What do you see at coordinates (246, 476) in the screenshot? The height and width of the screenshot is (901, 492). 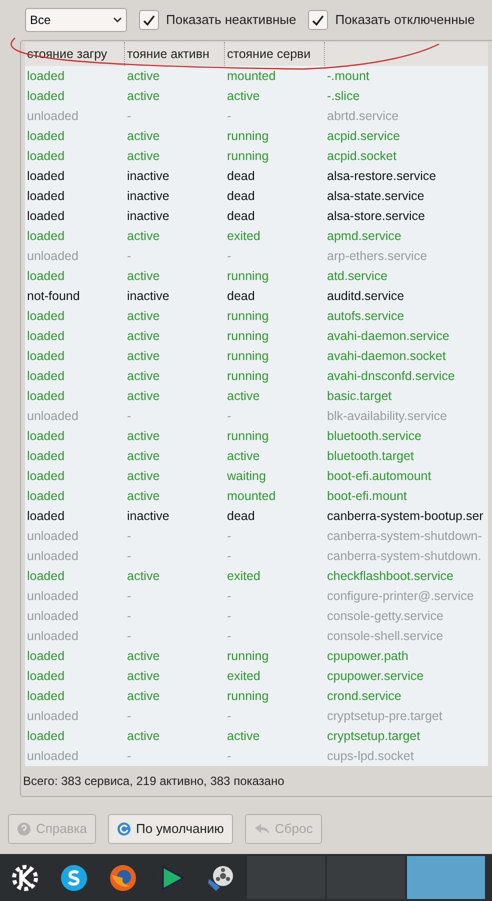 I see `table-cell-text: waiting` at bounding box center [246, 476].